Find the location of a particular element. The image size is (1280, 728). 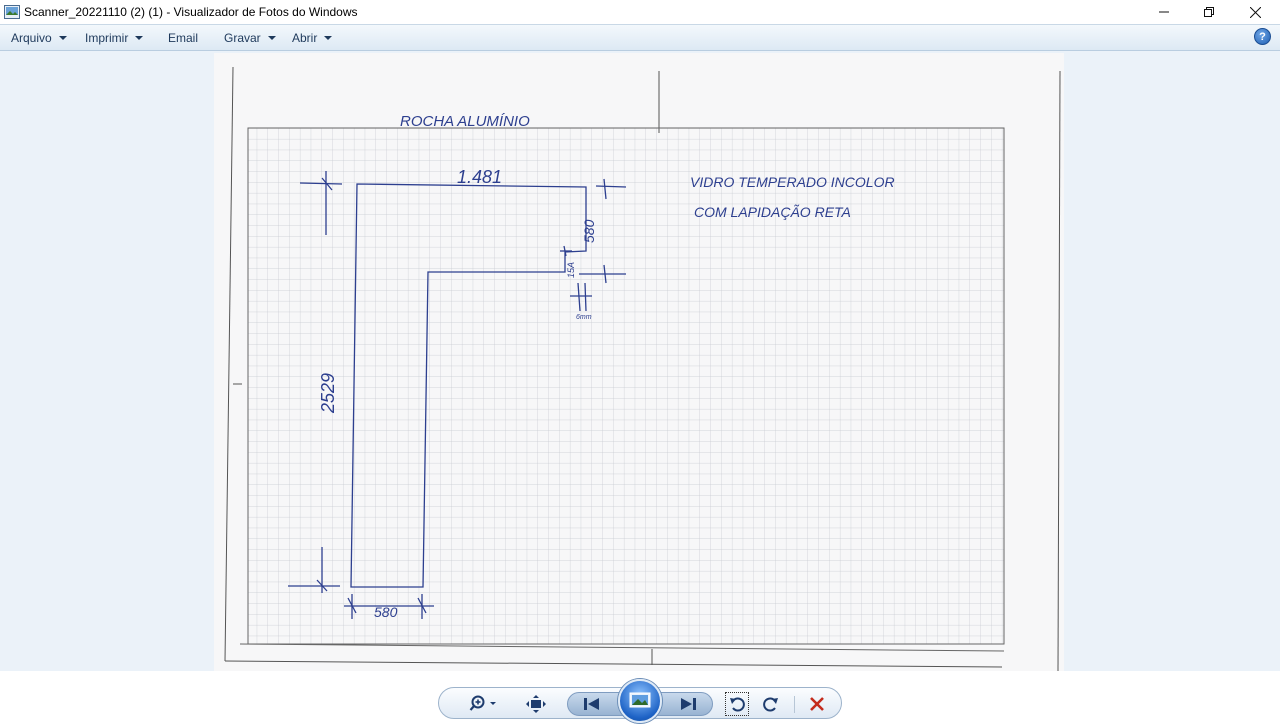

next-button is located at coordinates (688, 704).